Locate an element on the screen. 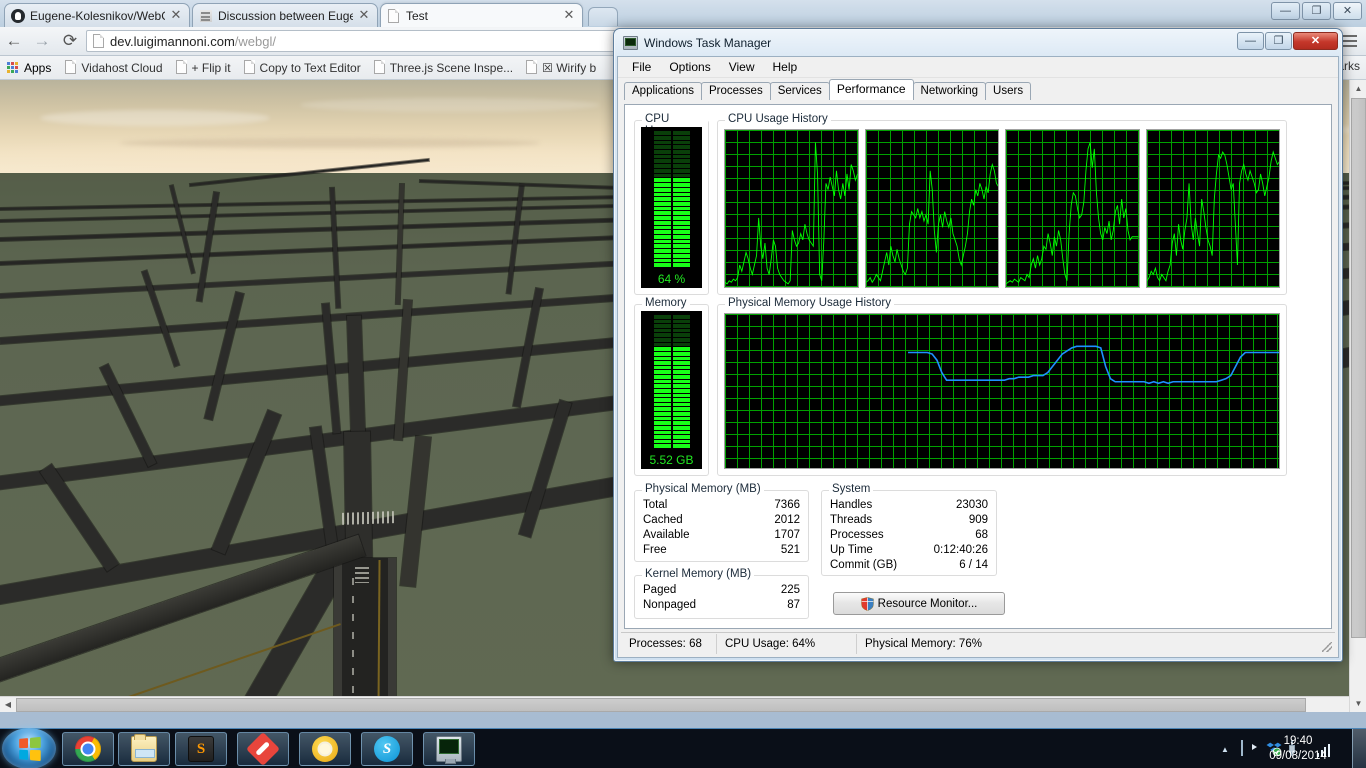 The height and width of the screenshot is (768, 1366). url-text: dev.luigimannoni.com/webgl/ is located at coordinates (193, 41).